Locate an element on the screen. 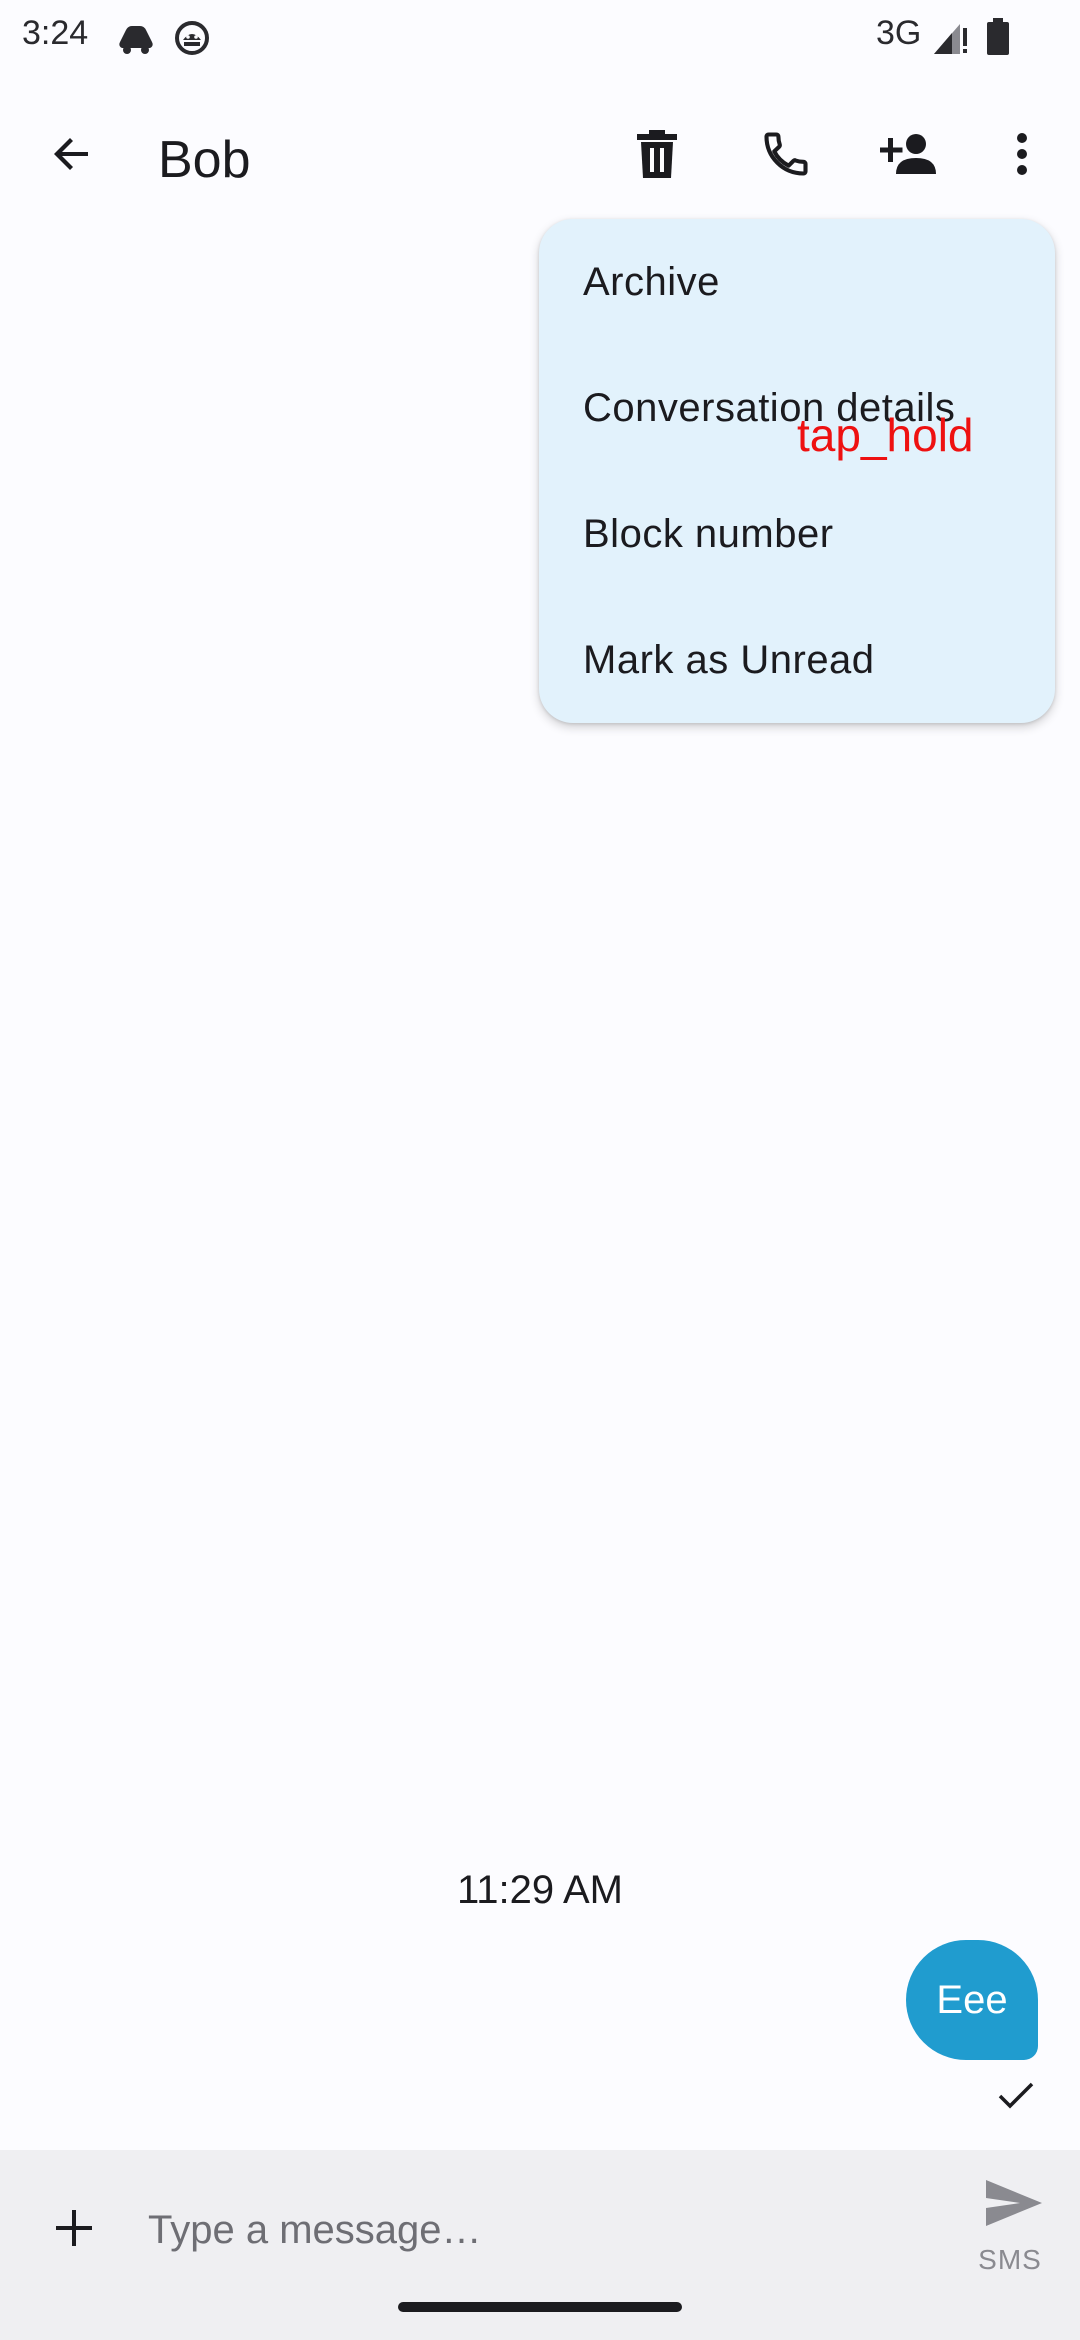 This screenshot has width=1080, height=2340. phone-icon is located at coordinates (786, 156).